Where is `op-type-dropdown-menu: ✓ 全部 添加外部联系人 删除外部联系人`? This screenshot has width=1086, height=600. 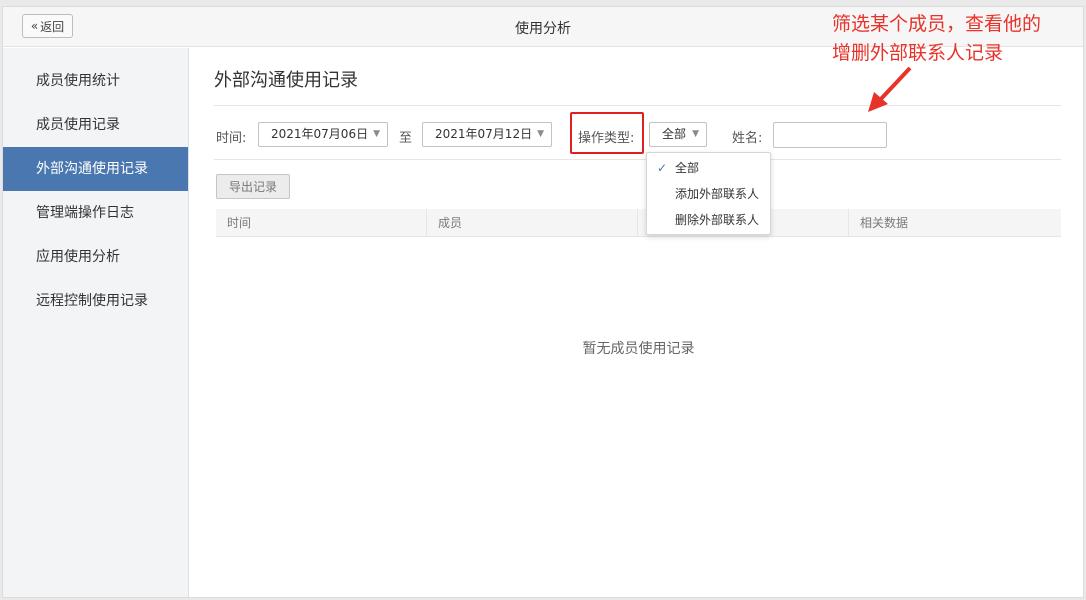
op-type-dropdown-menu: ✓ 全部 添加外部联系人 删除外部联系人 is located at coordinates (708, 193).